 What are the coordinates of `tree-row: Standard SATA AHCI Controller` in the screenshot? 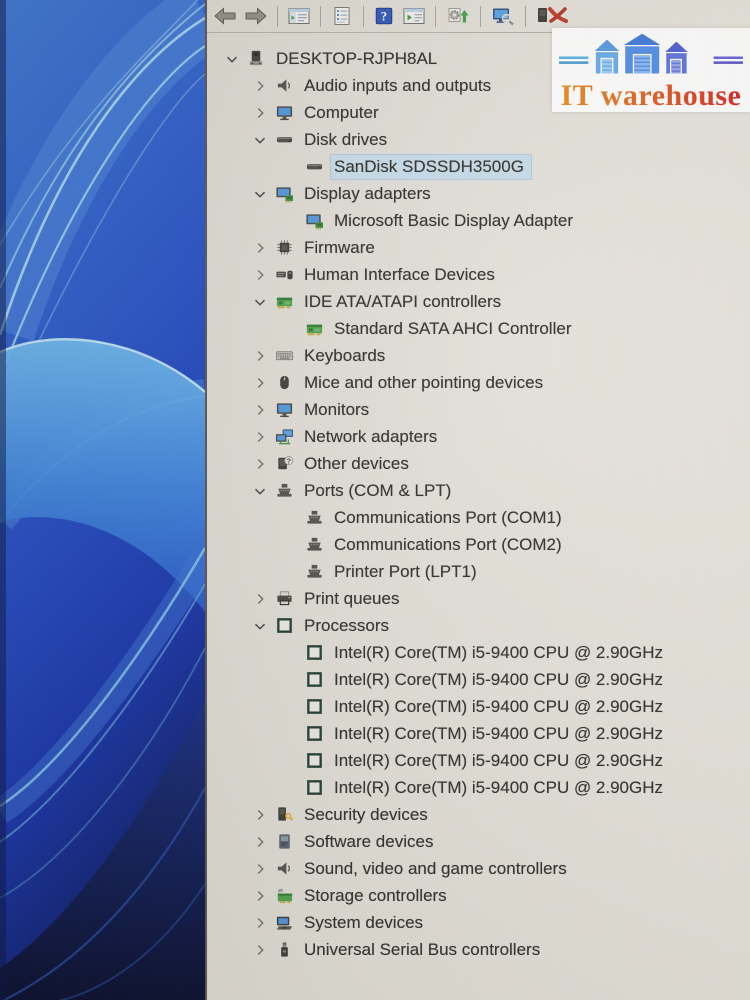 It's located at (478, 328).